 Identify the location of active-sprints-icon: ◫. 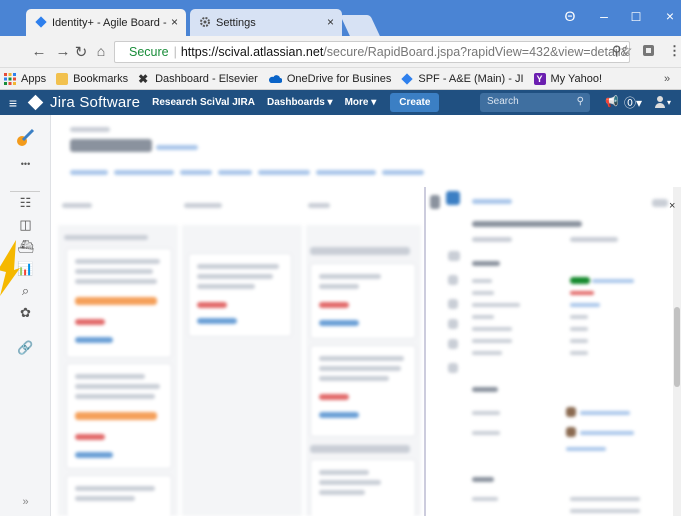
(25, 225).